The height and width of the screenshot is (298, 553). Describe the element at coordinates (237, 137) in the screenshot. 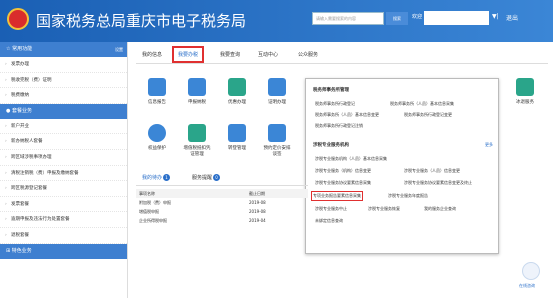

I see `transfer-icon: 转登管理` at that location.